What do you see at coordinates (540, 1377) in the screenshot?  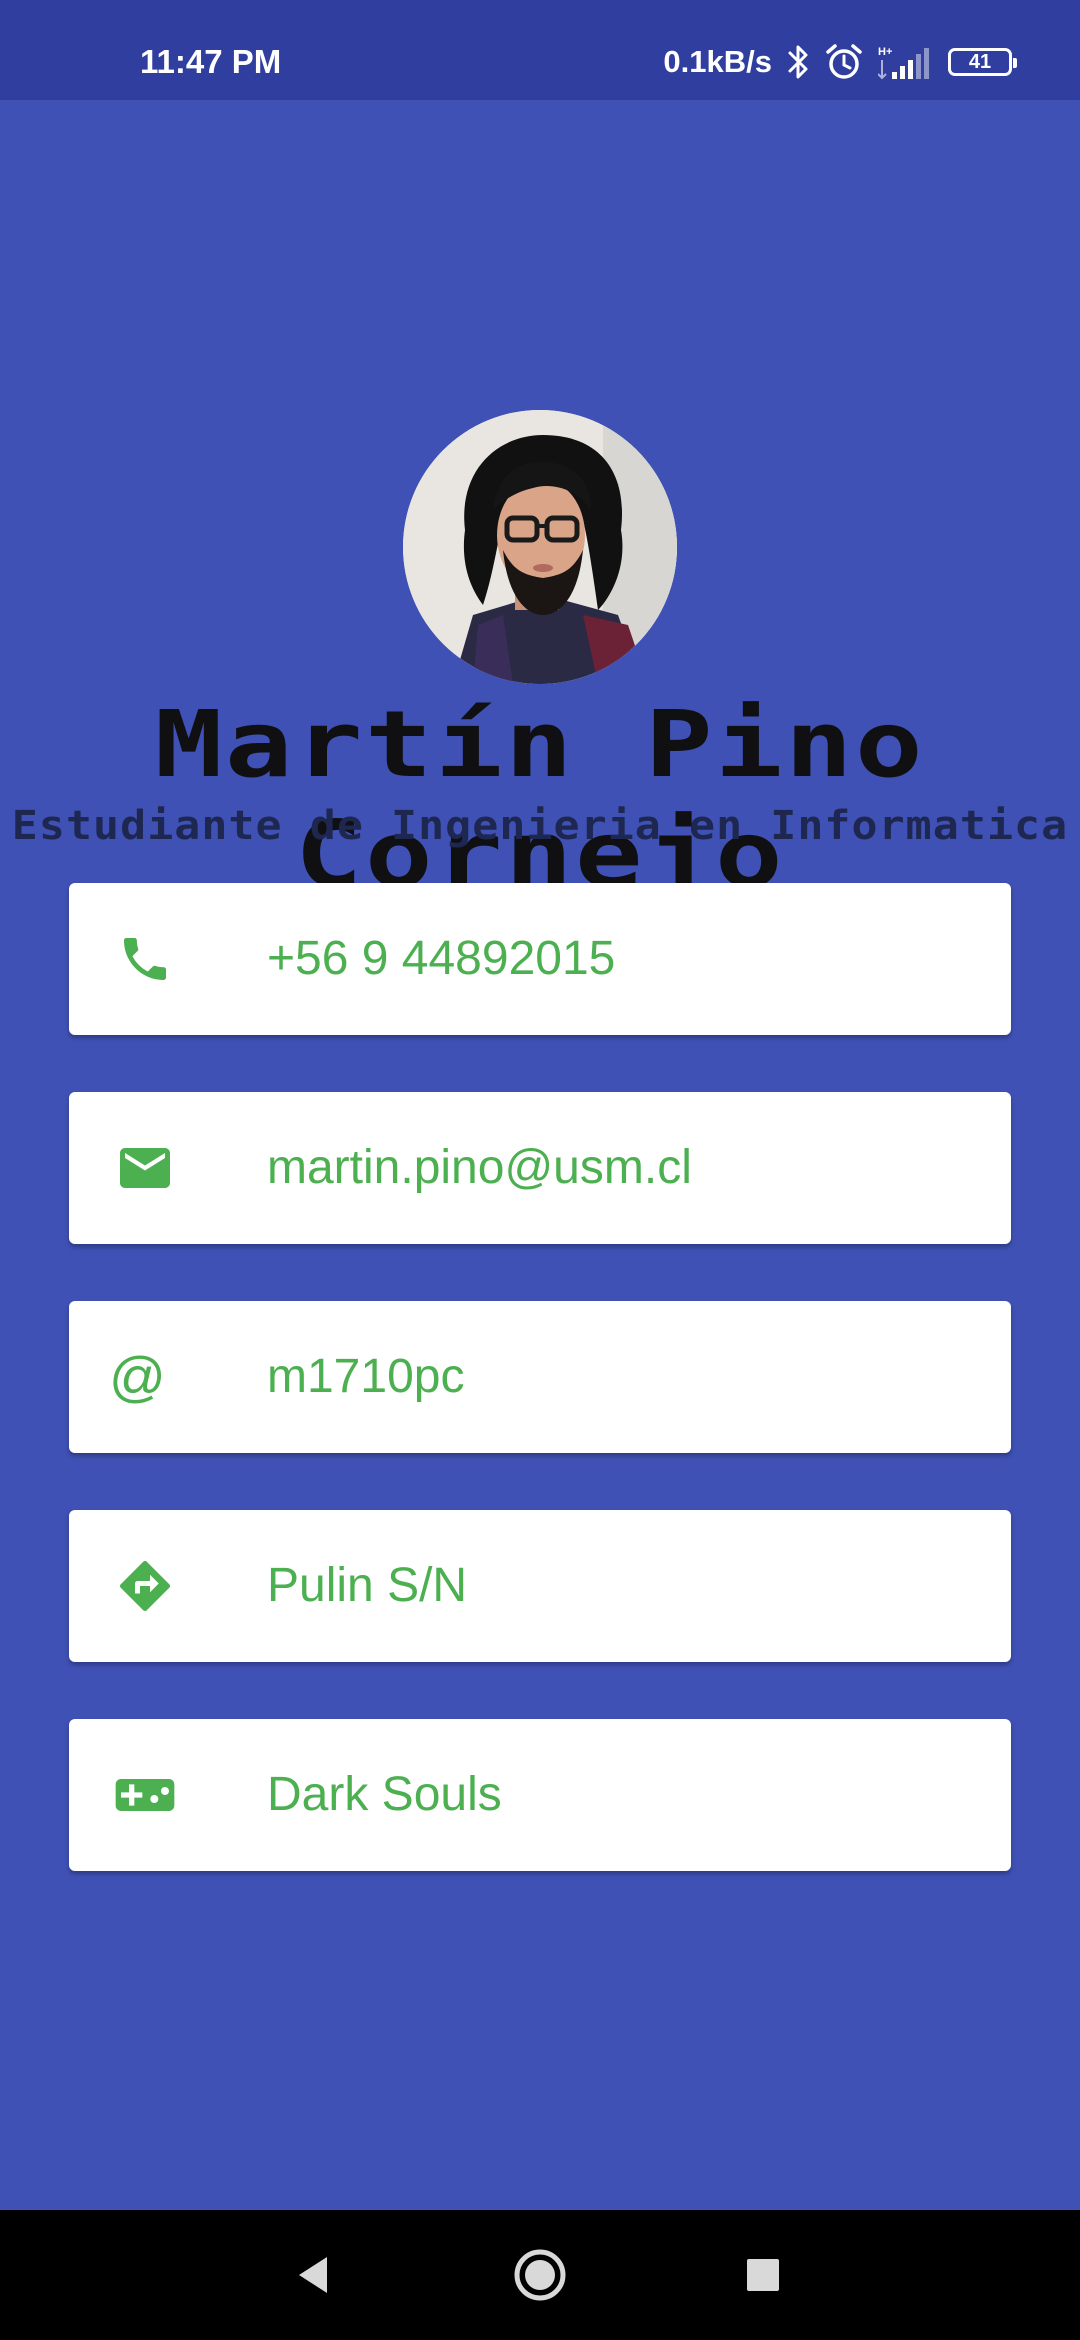 I see `username-card: @ m1710pc` at bounding box center [540, 1377].